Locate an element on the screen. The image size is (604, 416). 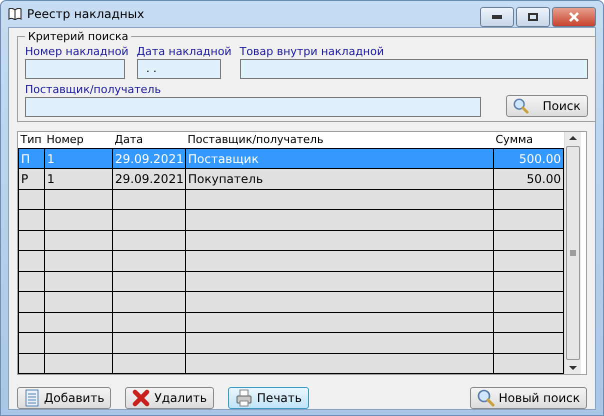
new-search-button: Новый поиск is located at coordinates (528, 398).